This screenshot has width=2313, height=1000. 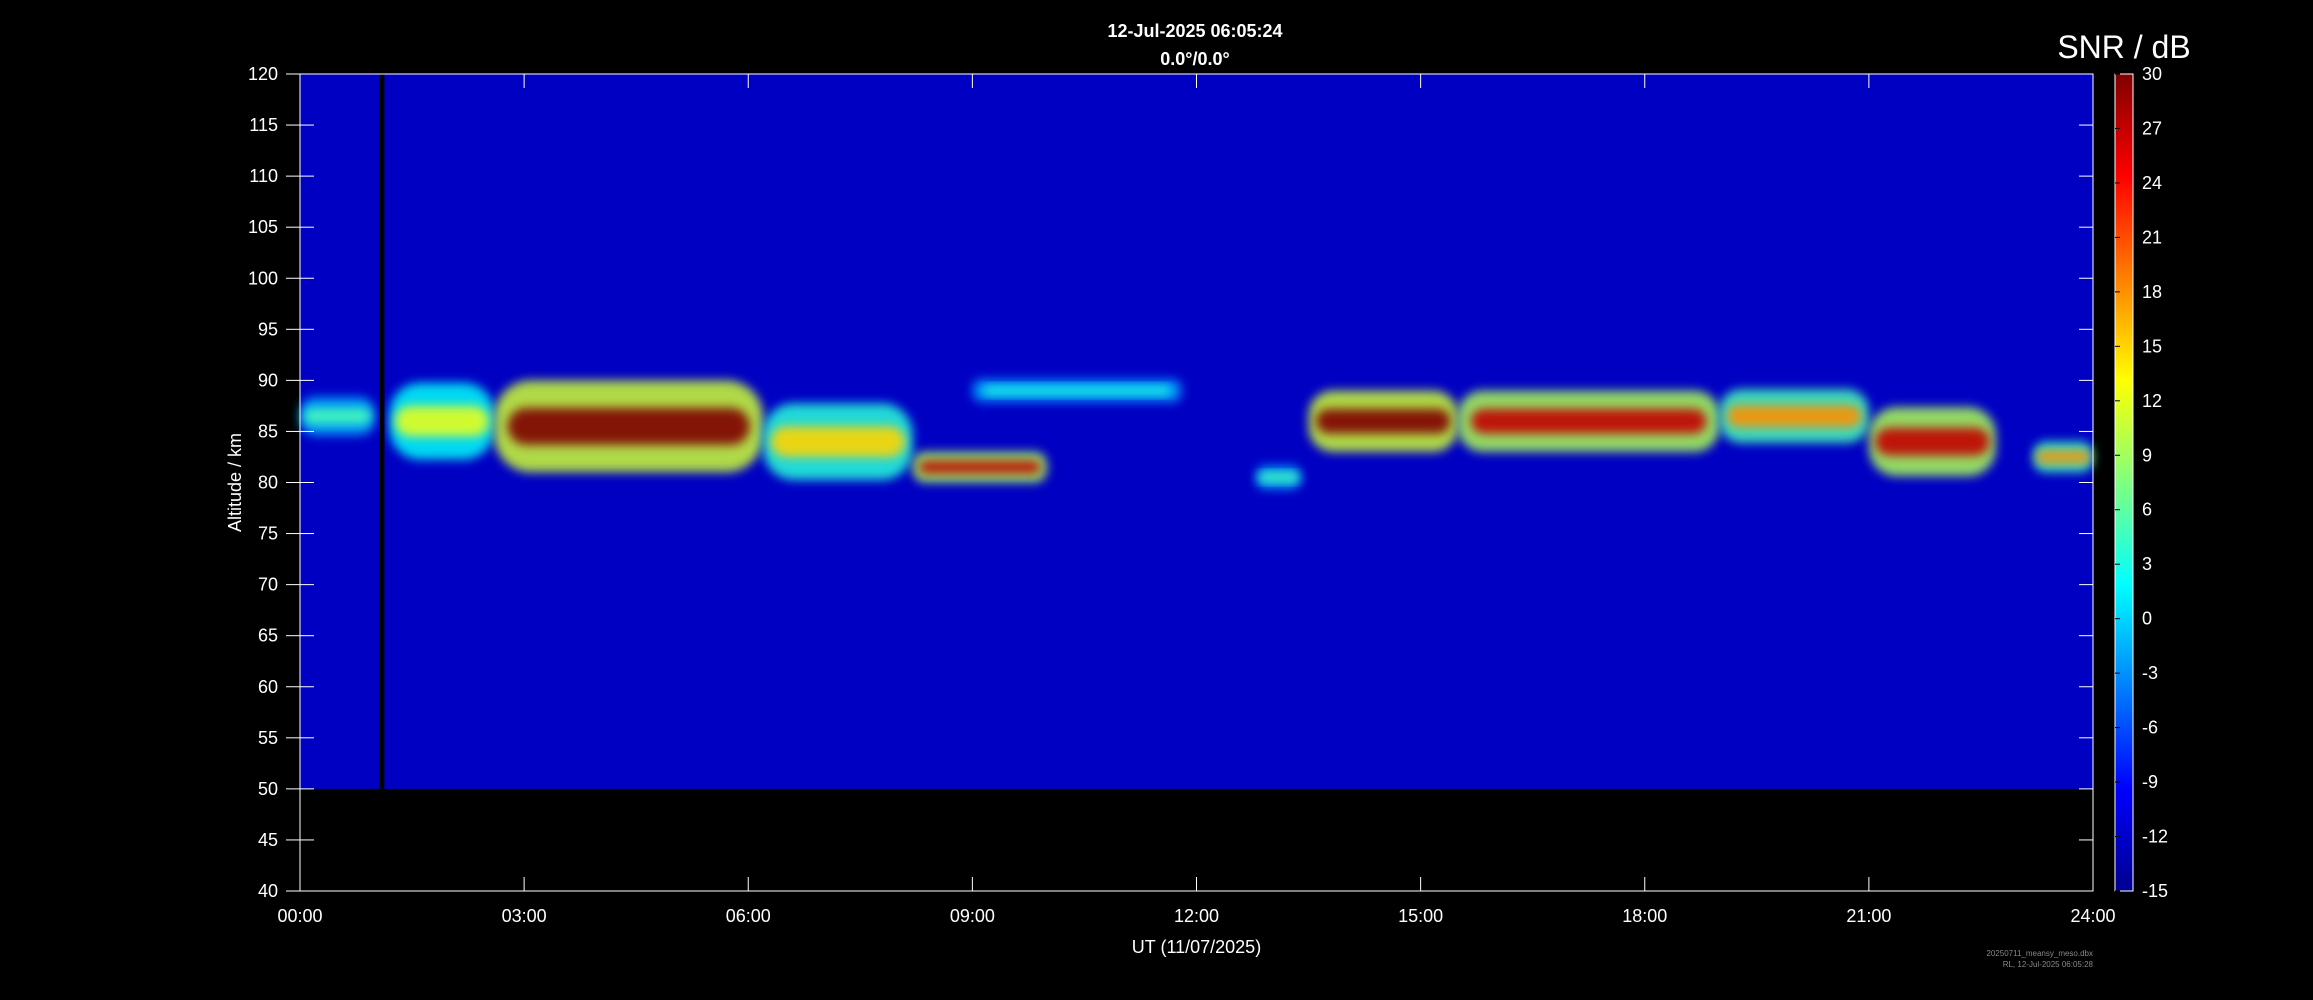 I want to click on y-axis-label: Altitude / km, so click(x=235, y=482).